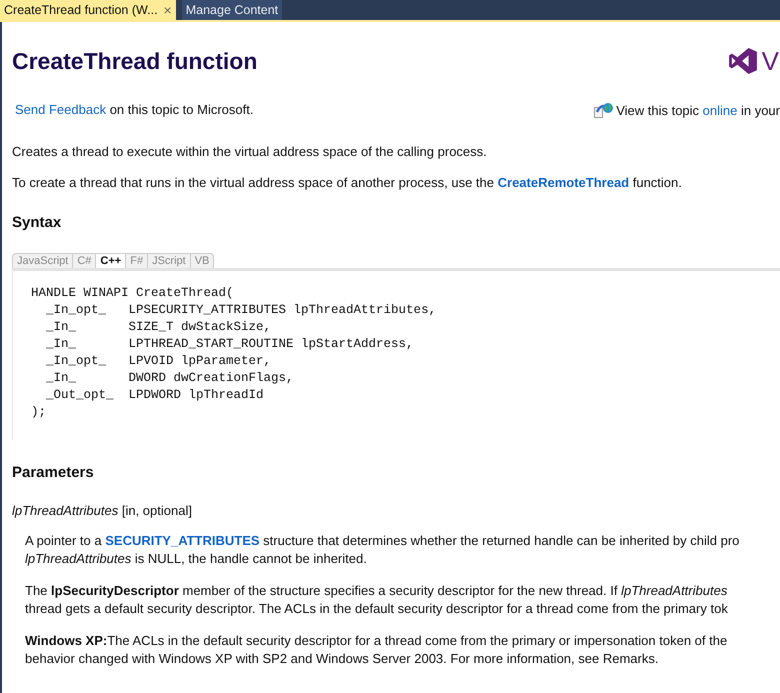  Describe the element at coordinates (241, 310) in the screenshot. I see `code-line: _In_opt_ LPSECURITY_ATTRIBUTES lpThreadAttributes,` at that location.